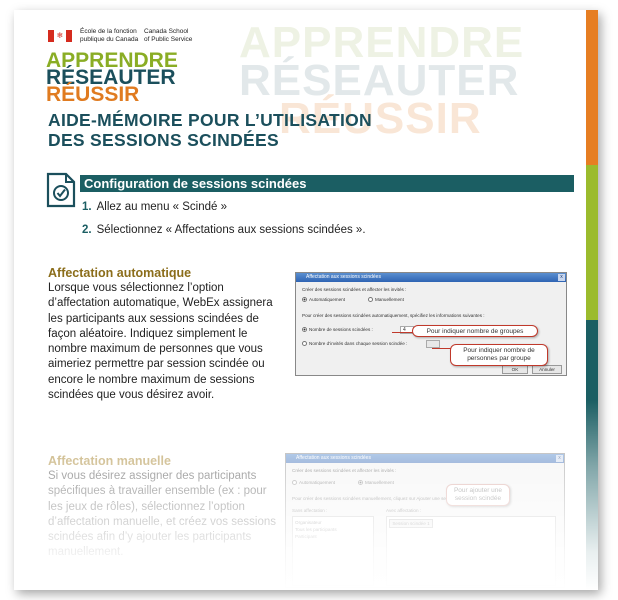 The width and height of the screenshot is (618, 600). What do you see at coordinates (547, 369) in the screenshot?
I see `cancel-button: Annuler` at bounding box center [547, 369].